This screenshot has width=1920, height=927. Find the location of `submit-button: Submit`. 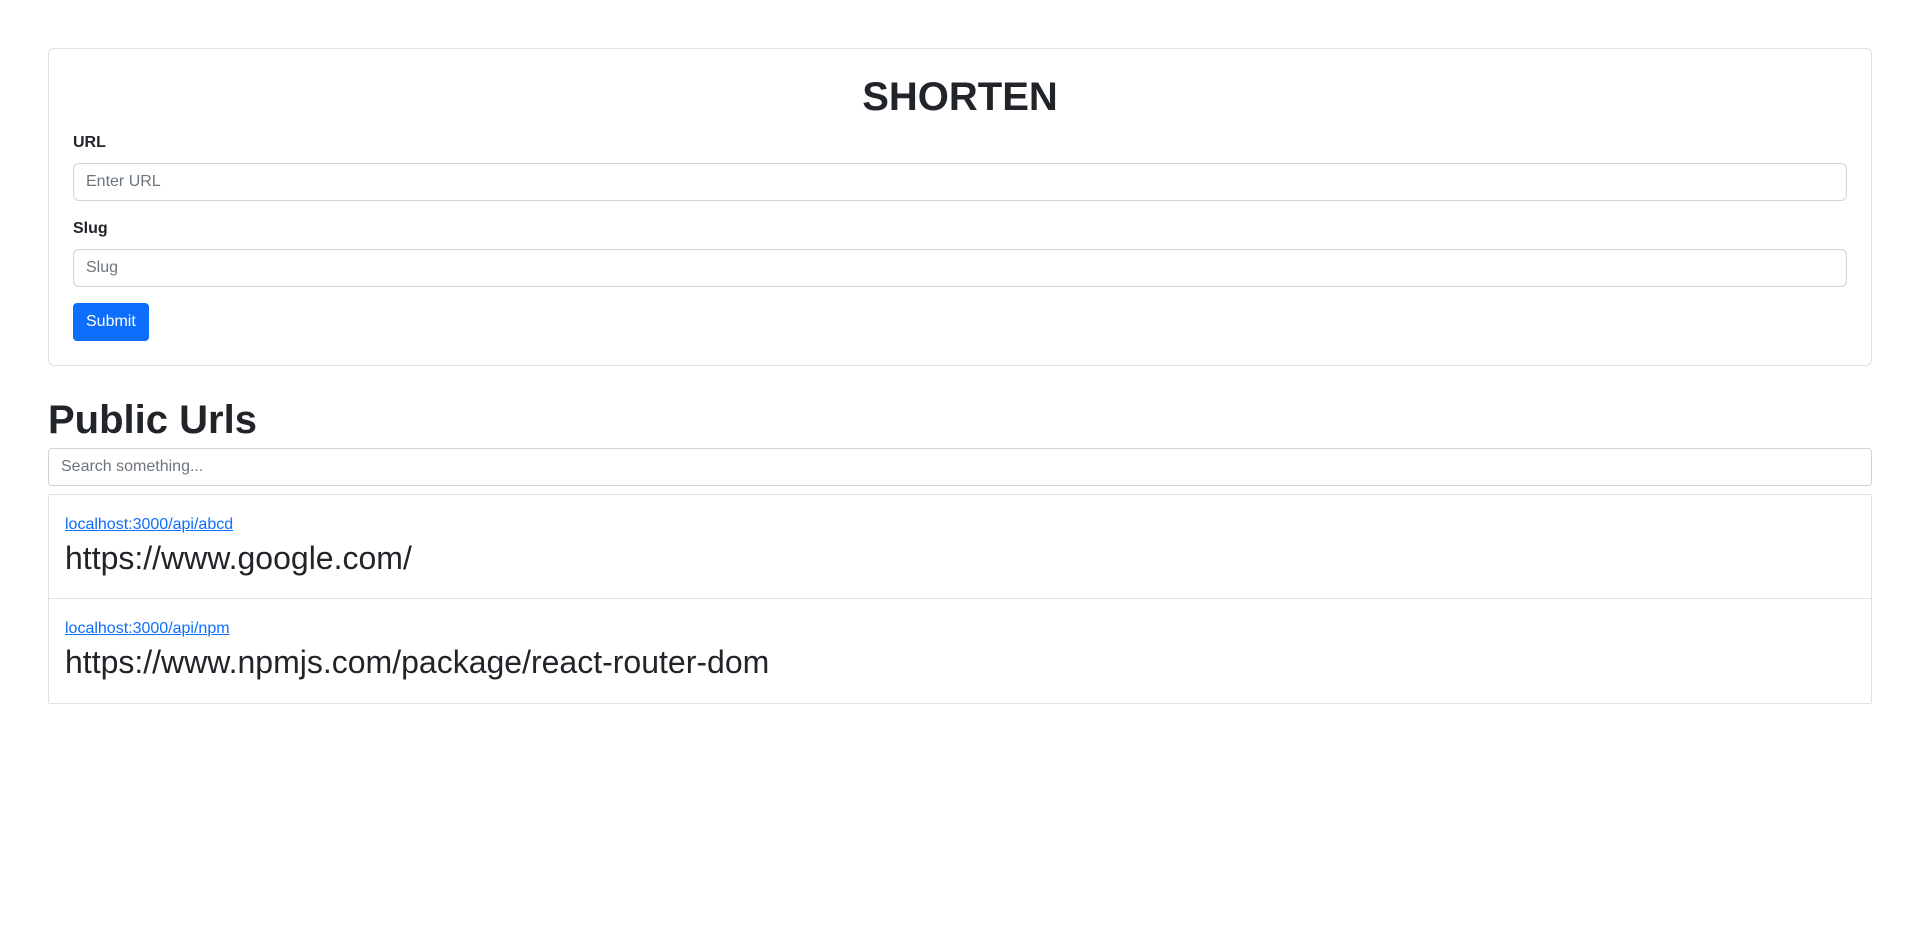

submit-button: Submit is located at coordinates (111, 322).